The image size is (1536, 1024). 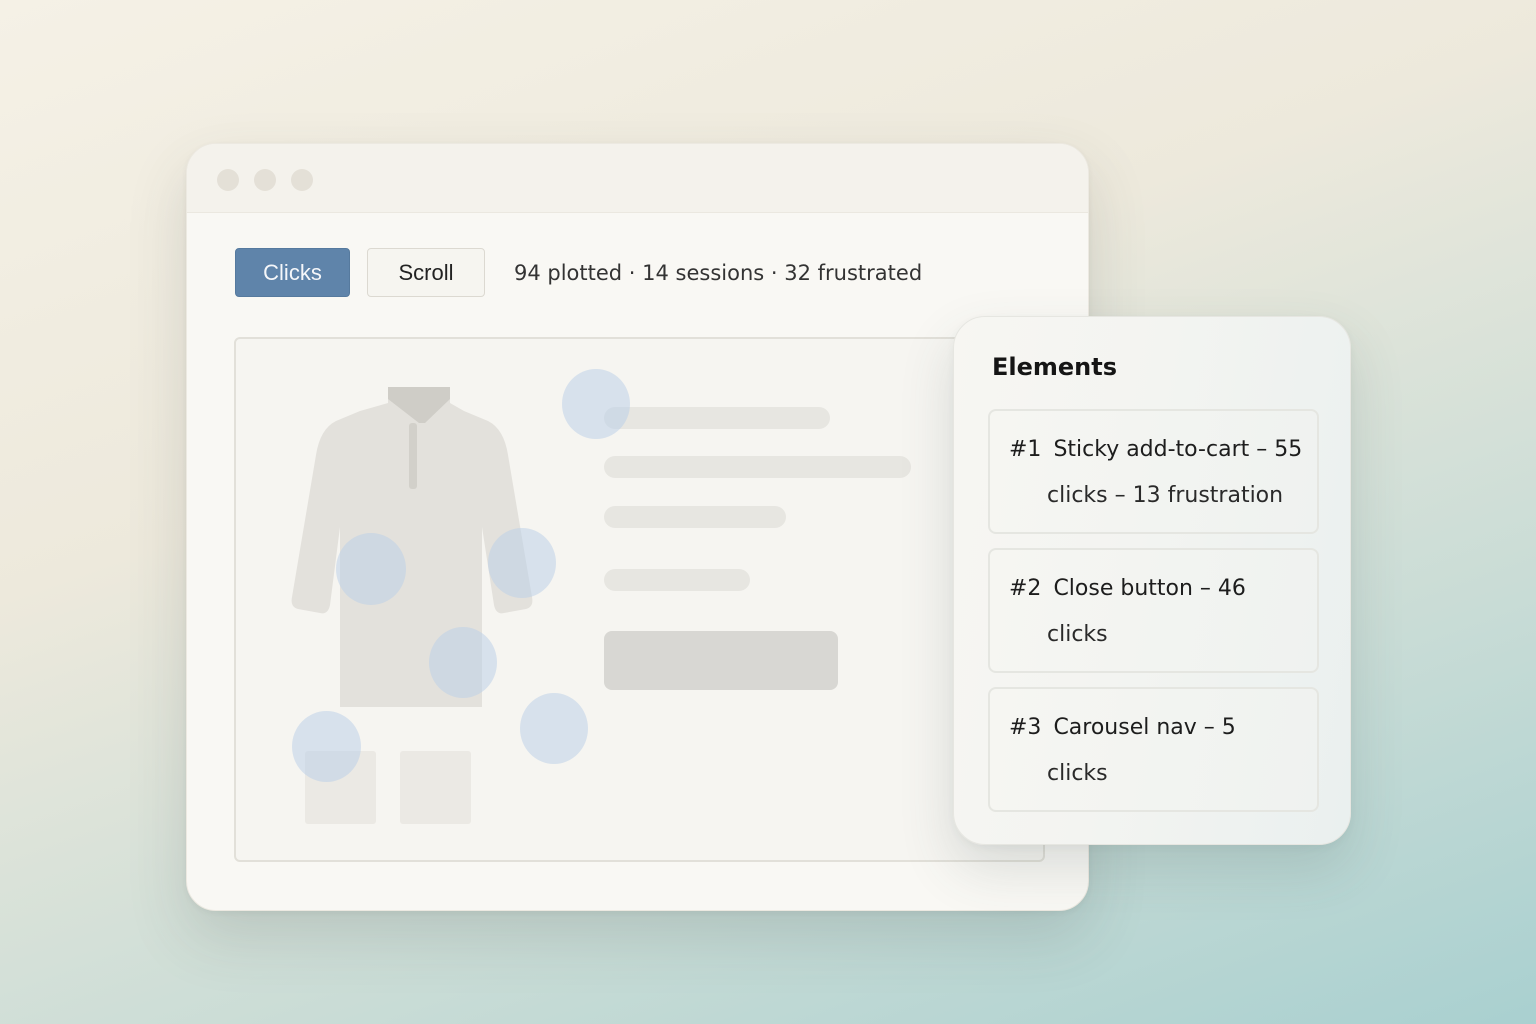 What do you see at coordinates (1055, 367) in the screenshot?
I see `panel-title: Elements` at bounding box center [1055, 367].